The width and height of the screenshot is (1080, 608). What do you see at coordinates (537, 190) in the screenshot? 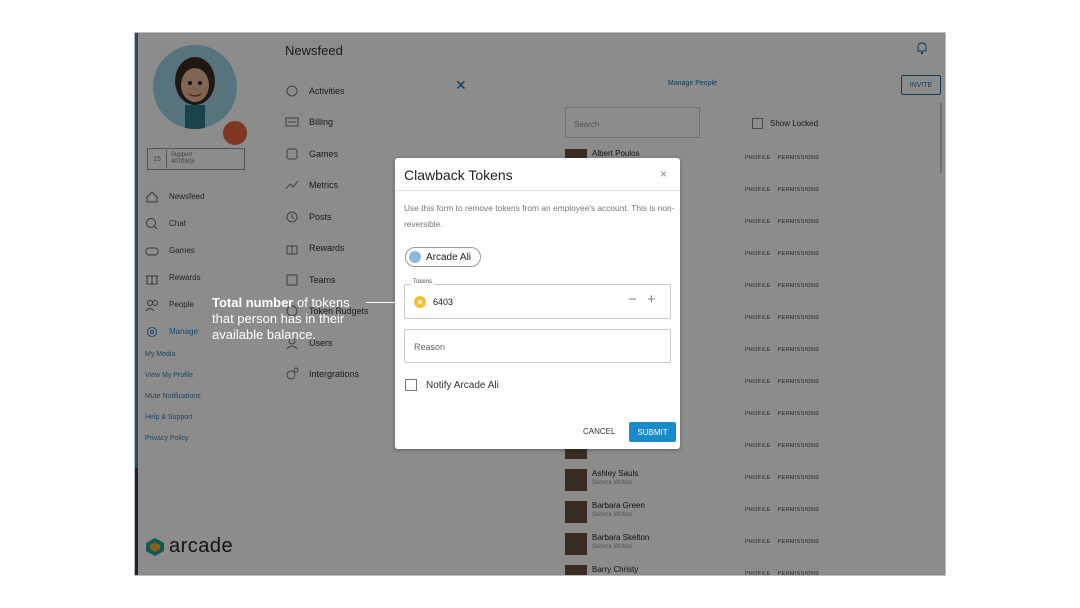
I see `divider` at bounding box center [537, 190].